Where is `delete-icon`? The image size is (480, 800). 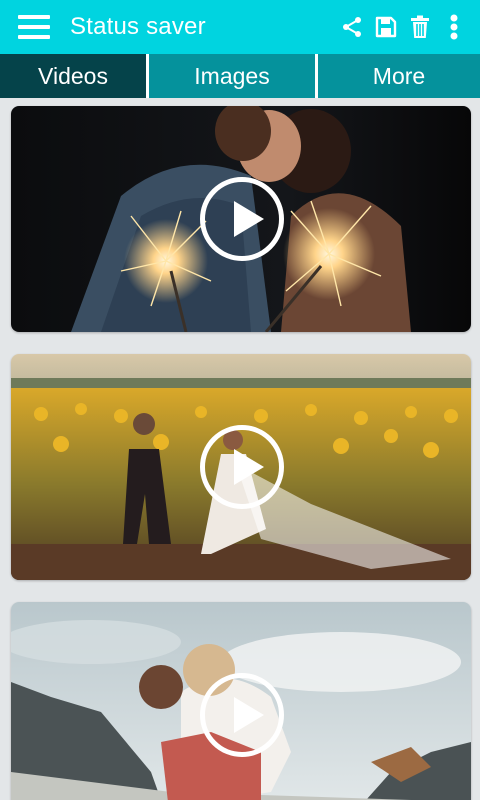 delete-icon is located at coordinates (420, 27).